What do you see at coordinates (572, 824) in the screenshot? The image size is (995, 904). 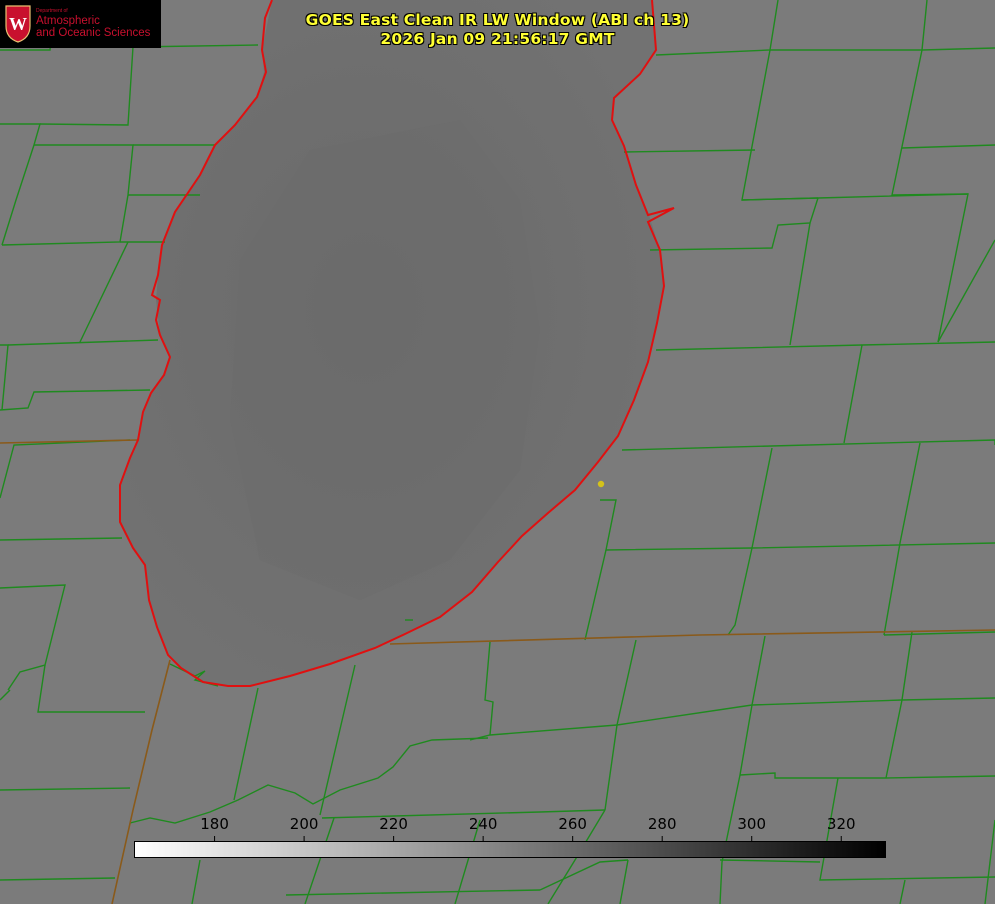 I see `colorbar-tick-label: 260` at bounding box center [572, 824].